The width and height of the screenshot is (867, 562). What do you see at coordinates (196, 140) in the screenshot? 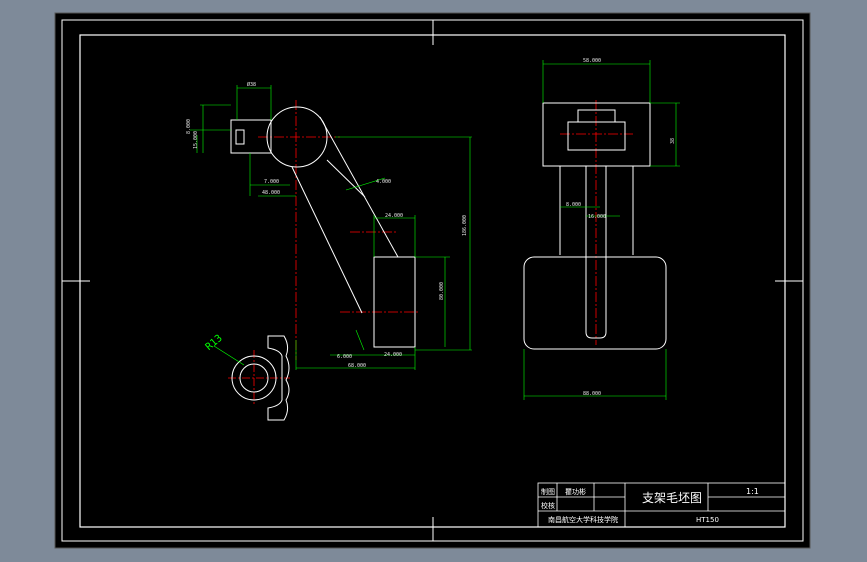
I see `dim-side-2: 15.000` at bounding box center [196, 140].